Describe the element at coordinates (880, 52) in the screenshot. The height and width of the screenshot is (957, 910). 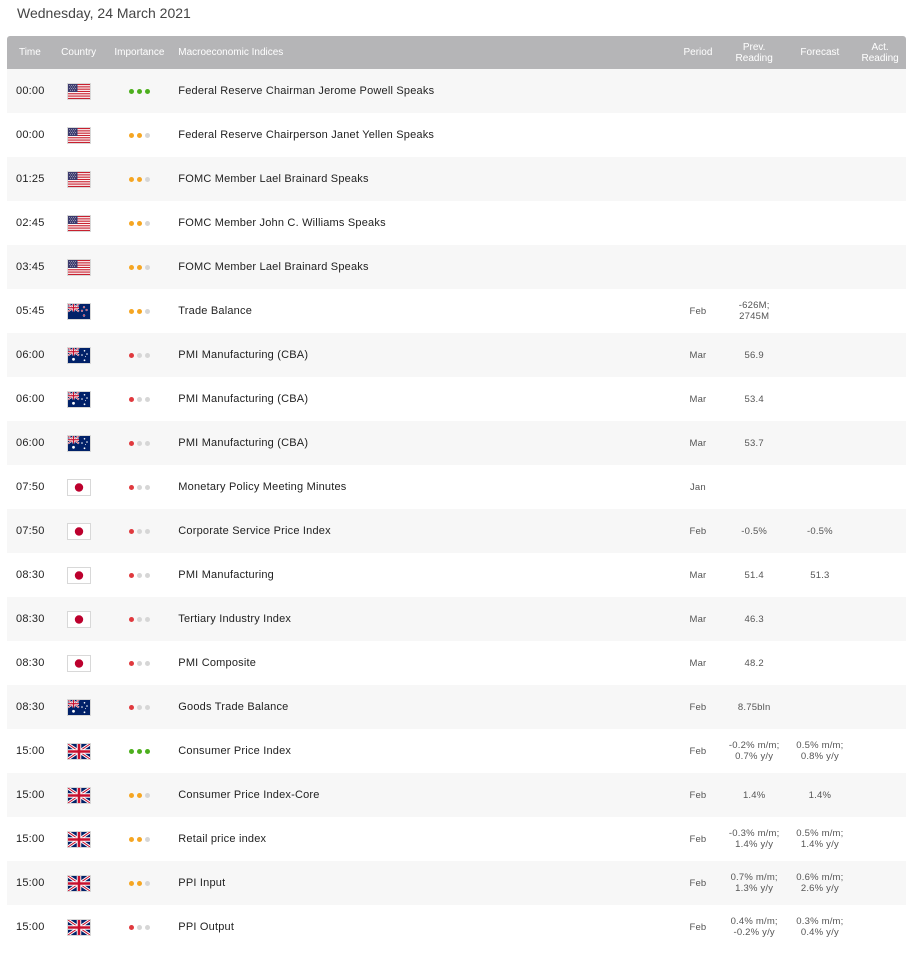
I see `col-actual-reading: Act. Reading` at that location.